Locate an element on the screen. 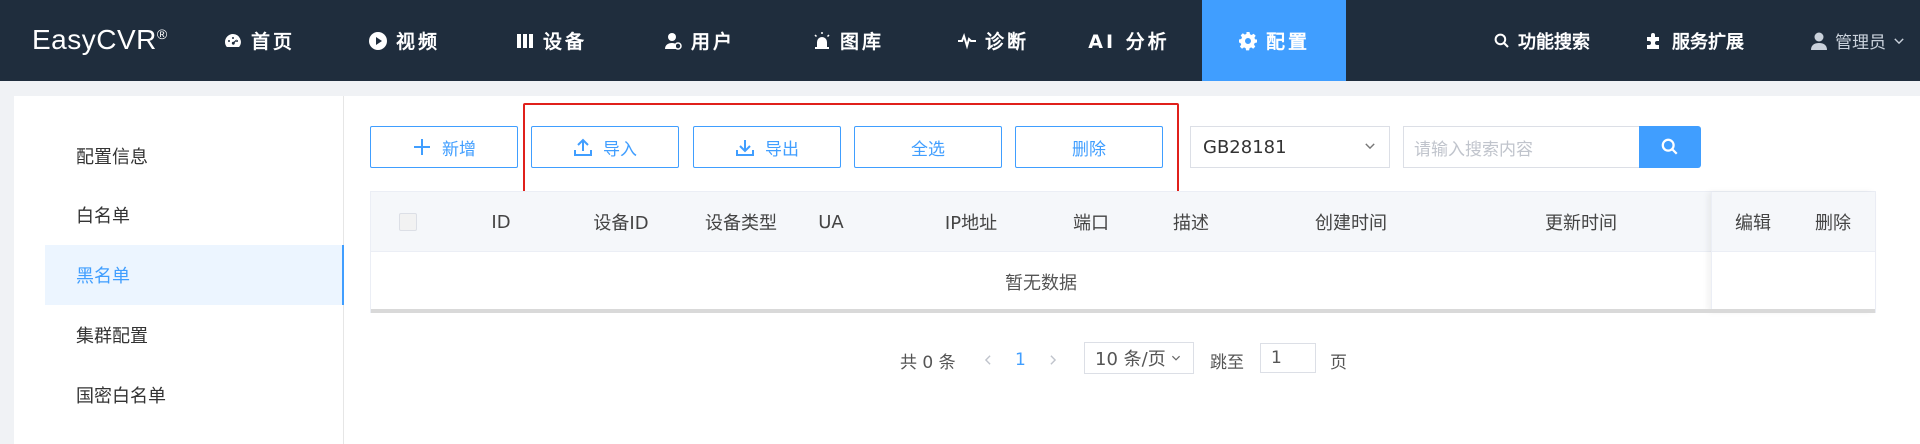 Image resolution: width=1920 pixels, height=444 pixels. device-icon is located at coordinates (524, 40).